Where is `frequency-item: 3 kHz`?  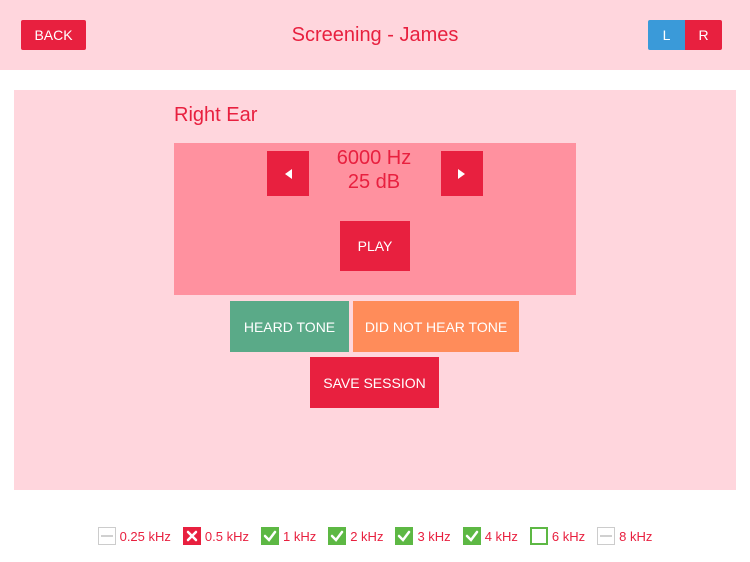 frequency-item: 3 kHz is located at coordinates (423, 536).